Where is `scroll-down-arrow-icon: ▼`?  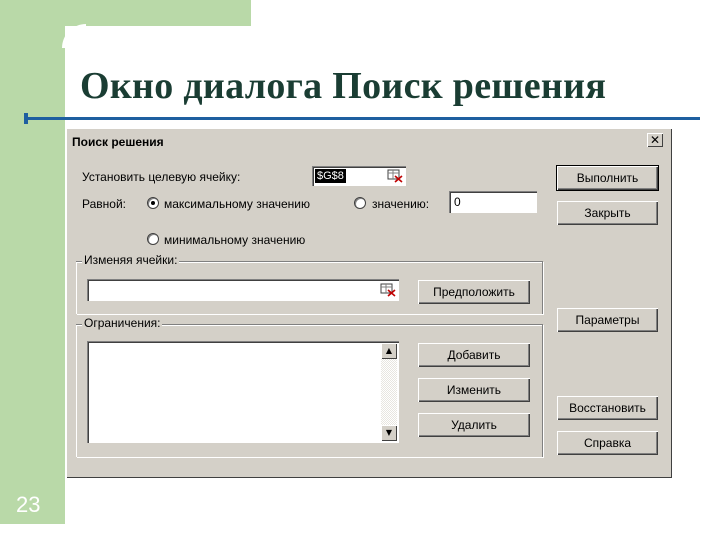 scroll-down-arrow-icon: ▼ is located at coordinates (389, 433).